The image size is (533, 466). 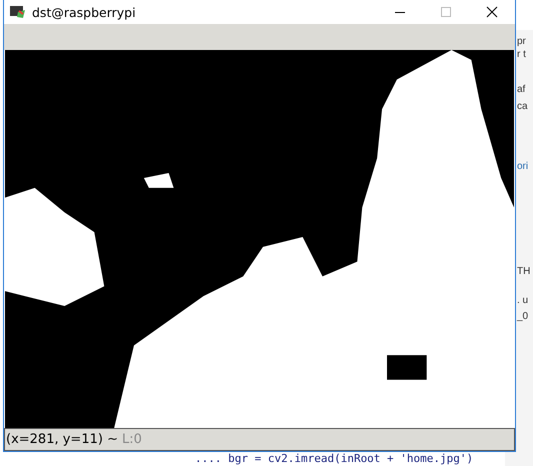 What do you see at coordinates (18, 12) in the screenshot?
I see `app-icon` at bounding box center [18, 12].